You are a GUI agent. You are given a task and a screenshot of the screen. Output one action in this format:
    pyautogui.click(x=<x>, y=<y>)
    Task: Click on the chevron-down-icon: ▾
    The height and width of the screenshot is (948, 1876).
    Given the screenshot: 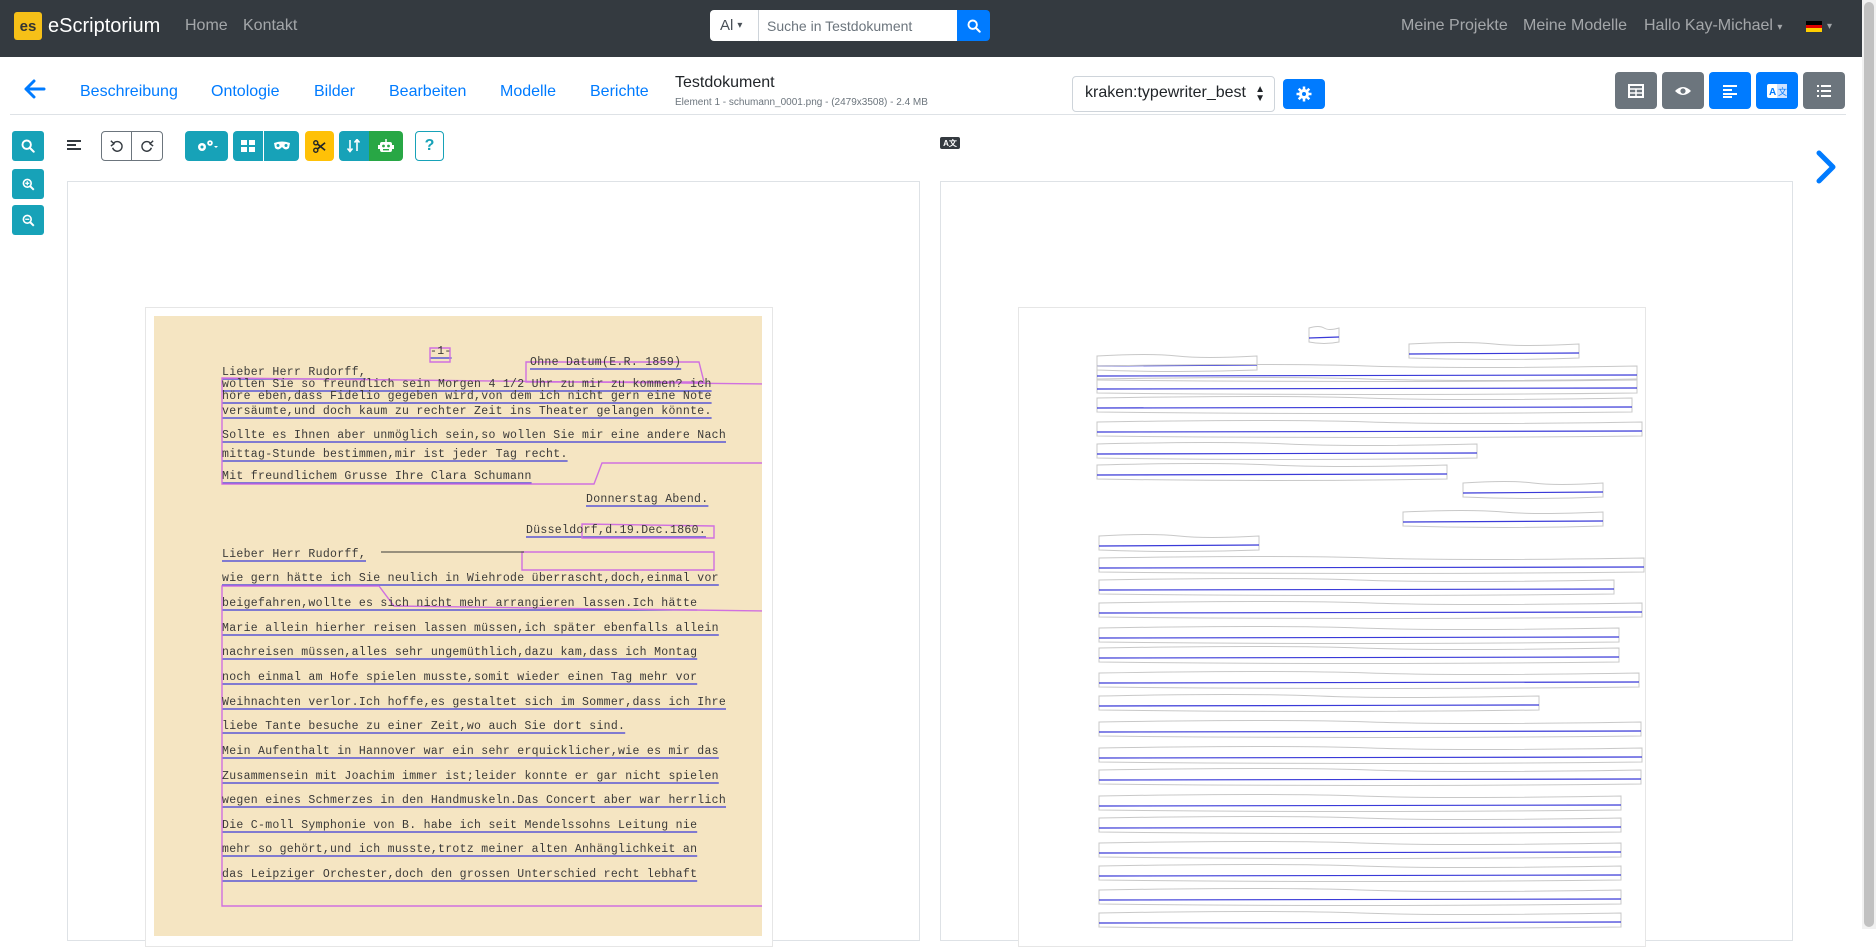 What is the action you would take?
    pyautogui.click(x=1829, y=26)
    